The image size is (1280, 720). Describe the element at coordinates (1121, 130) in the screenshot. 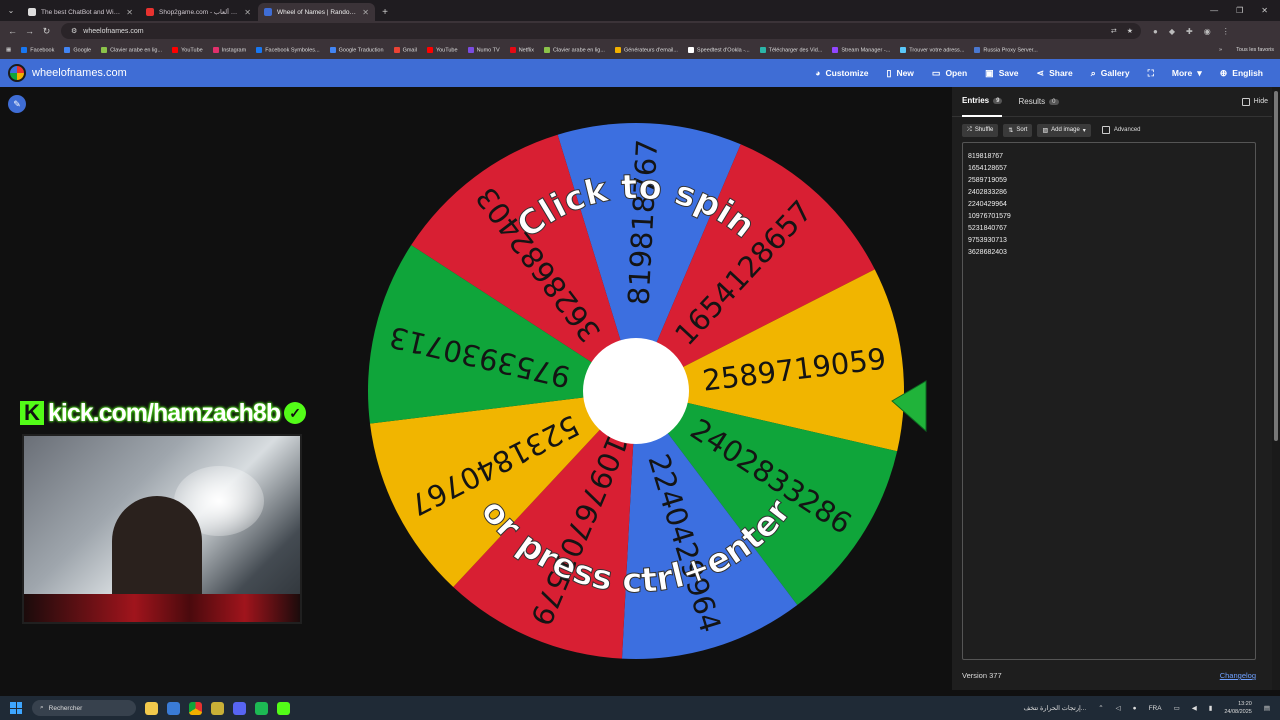

I see `advanced-toggle: Advanced` at that location.